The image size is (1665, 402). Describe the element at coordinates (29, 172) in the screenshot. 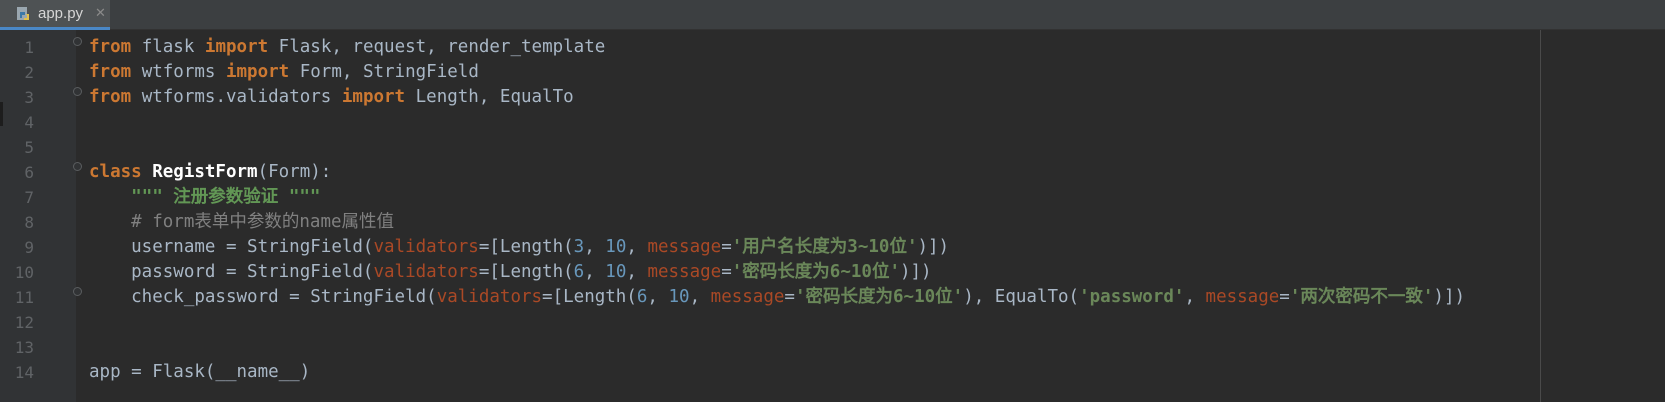

I see `line-number: 6` at that location.